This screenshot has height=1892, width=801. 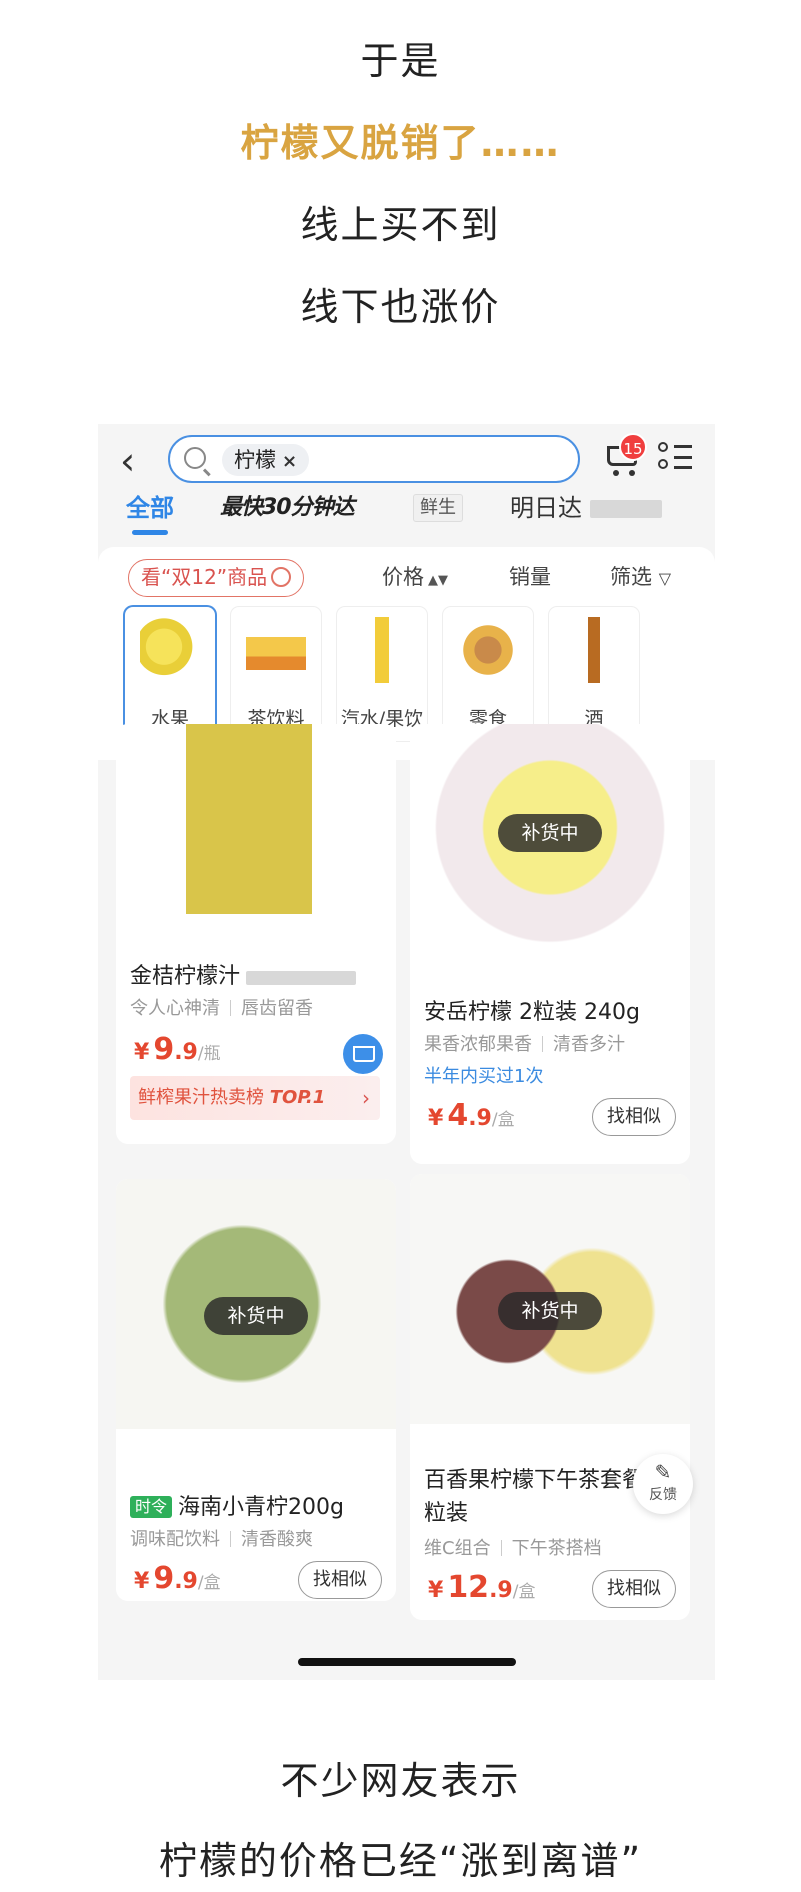 What do you see at coordinates (400, 307) in the screenshot?
I see `caption-line-4: 线下也涨价` at bounding box center [400, 307].